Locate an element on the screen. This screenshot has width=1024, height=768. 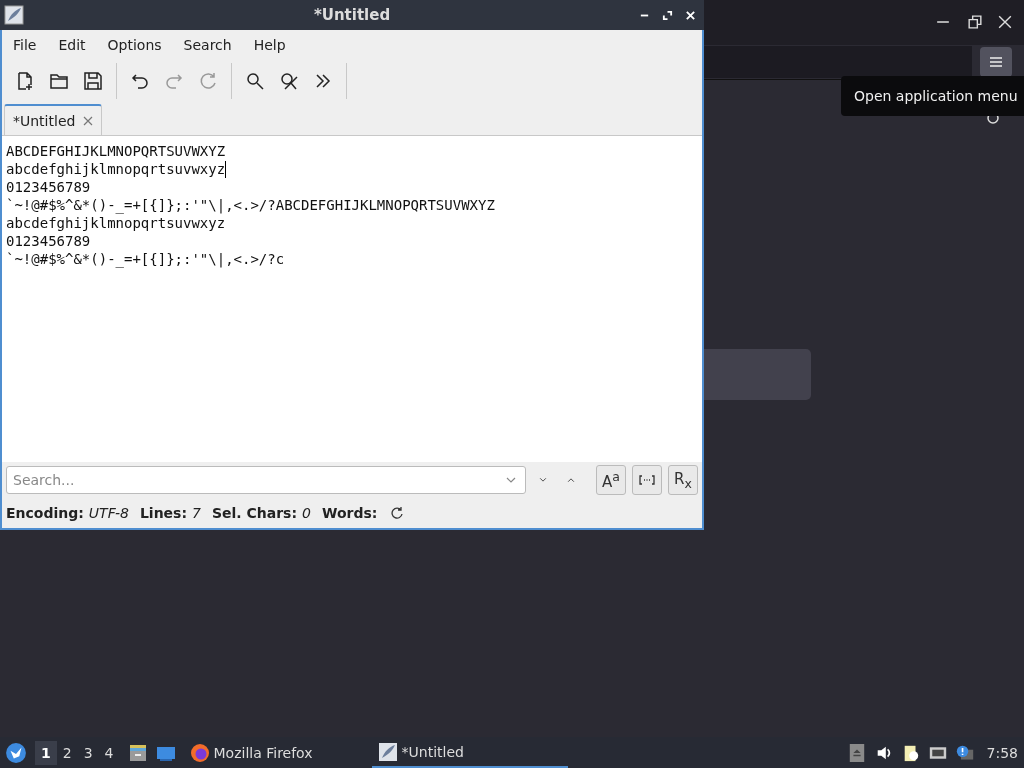
new-file-icon is located at coordinates (25, 81).